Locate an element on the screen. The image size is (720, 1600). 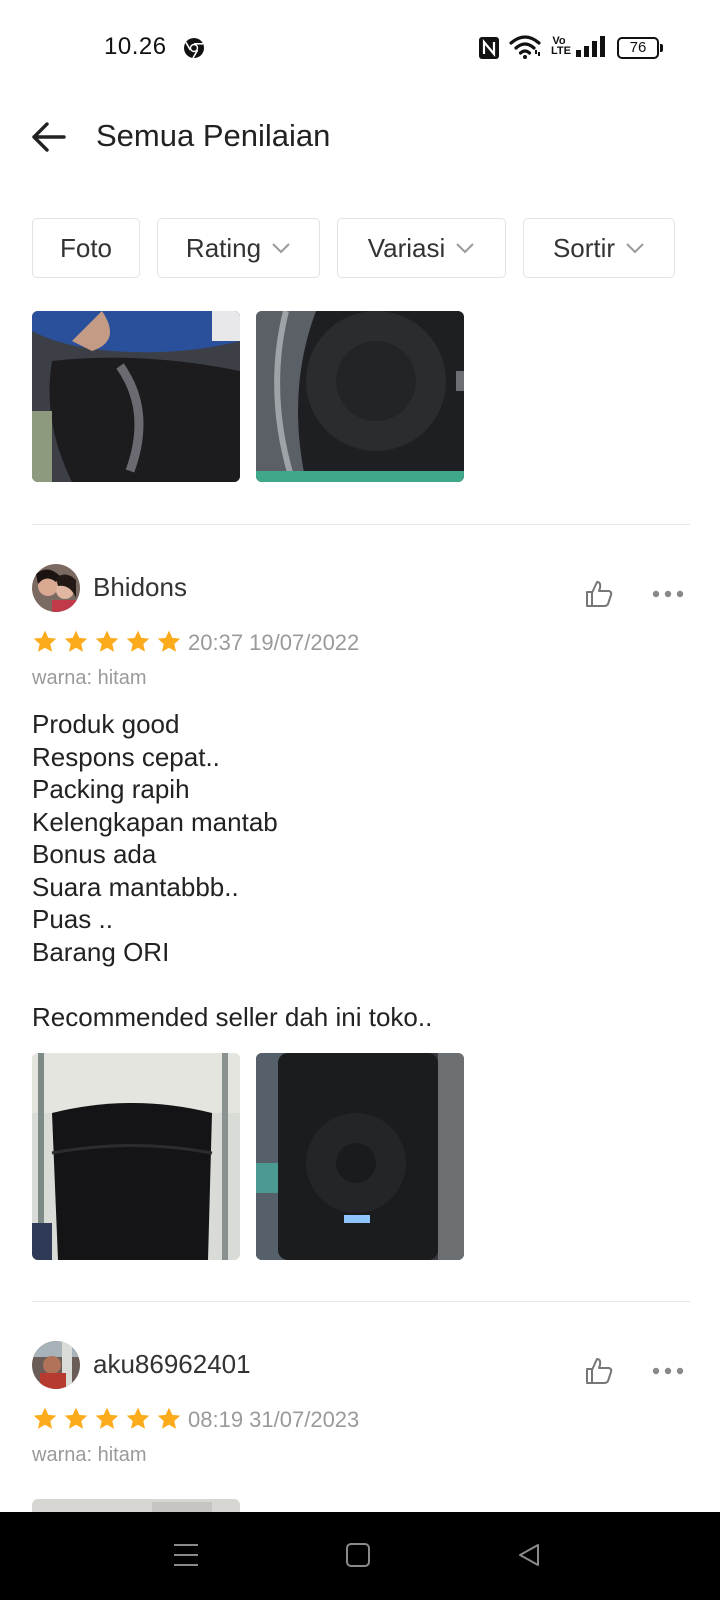
filter-label: Sortir is located at coordinates (584, 247).